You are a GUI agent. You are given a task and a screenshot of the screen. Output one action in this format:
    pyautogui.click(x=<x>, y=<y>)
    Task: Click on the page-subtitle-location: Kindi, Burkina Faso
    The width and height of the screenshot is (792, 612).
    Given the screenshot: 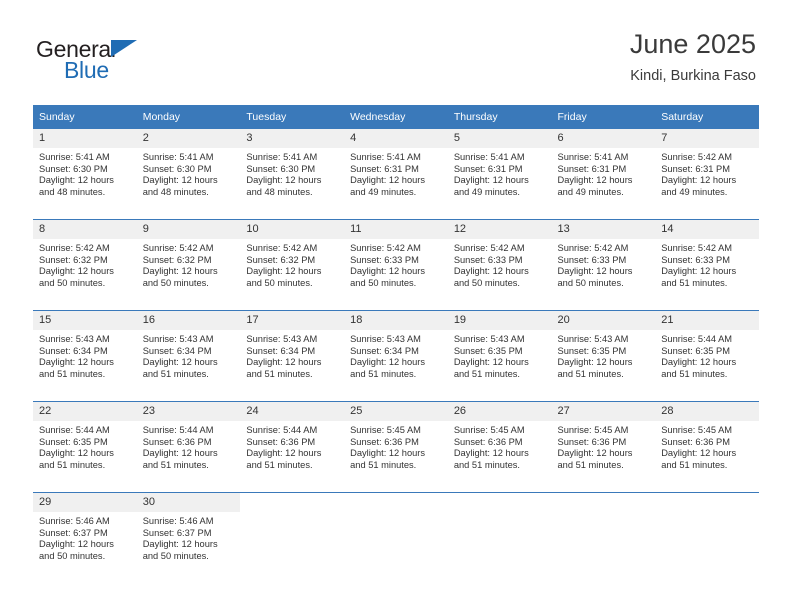 What is the action you would take?
    pyautogui.click(x=693, y=76)
    